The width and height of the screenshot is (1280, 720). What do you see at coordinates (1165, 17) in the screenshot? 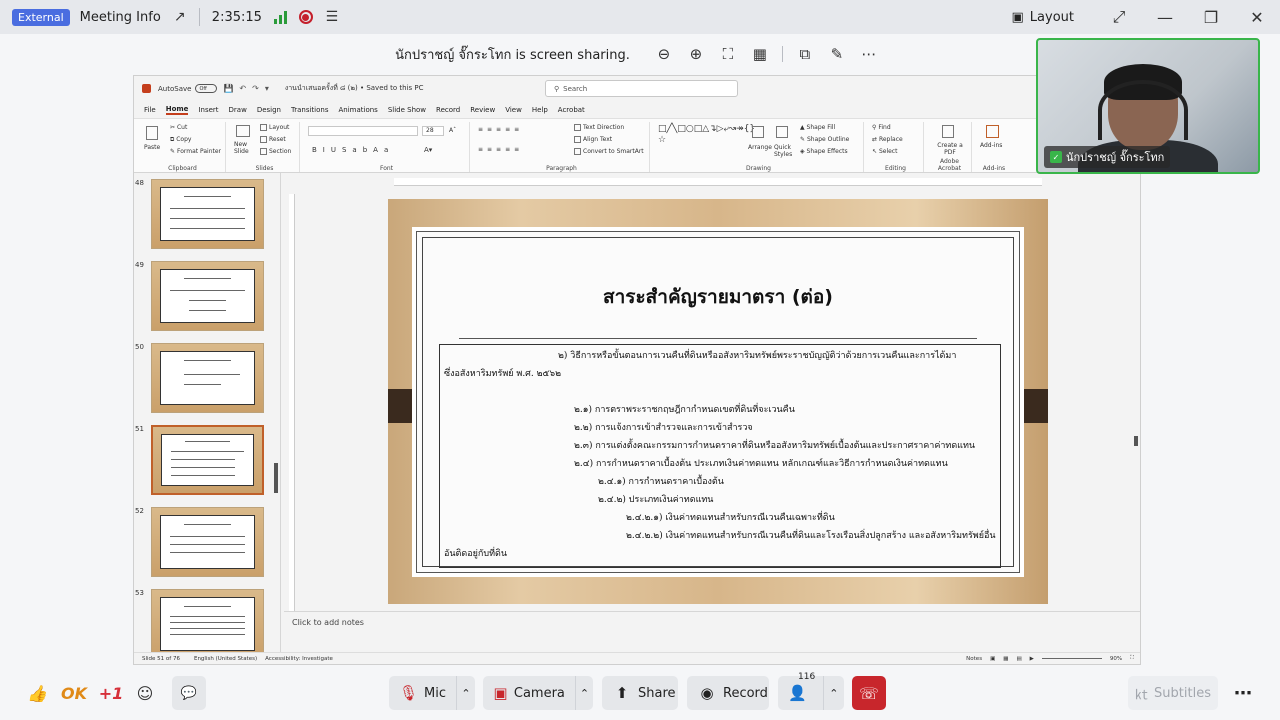
I see `minimize-button: —` at bounding box center [1165, 17].